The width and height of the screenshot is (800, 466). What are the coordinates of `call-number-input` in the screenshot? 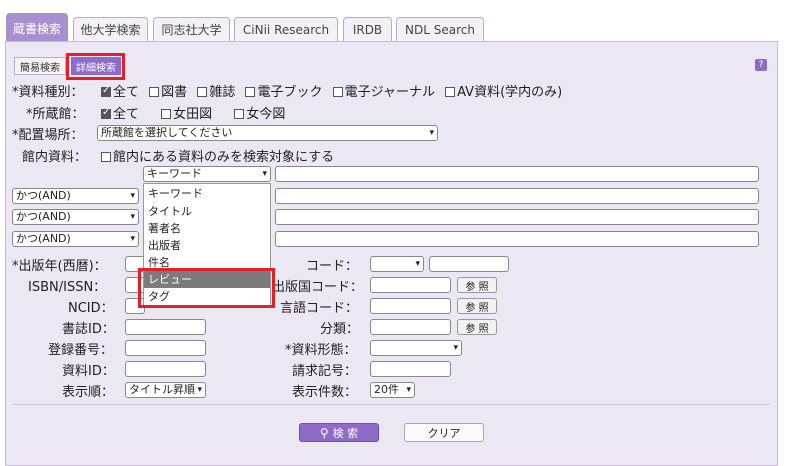 It's located at (410, 369).